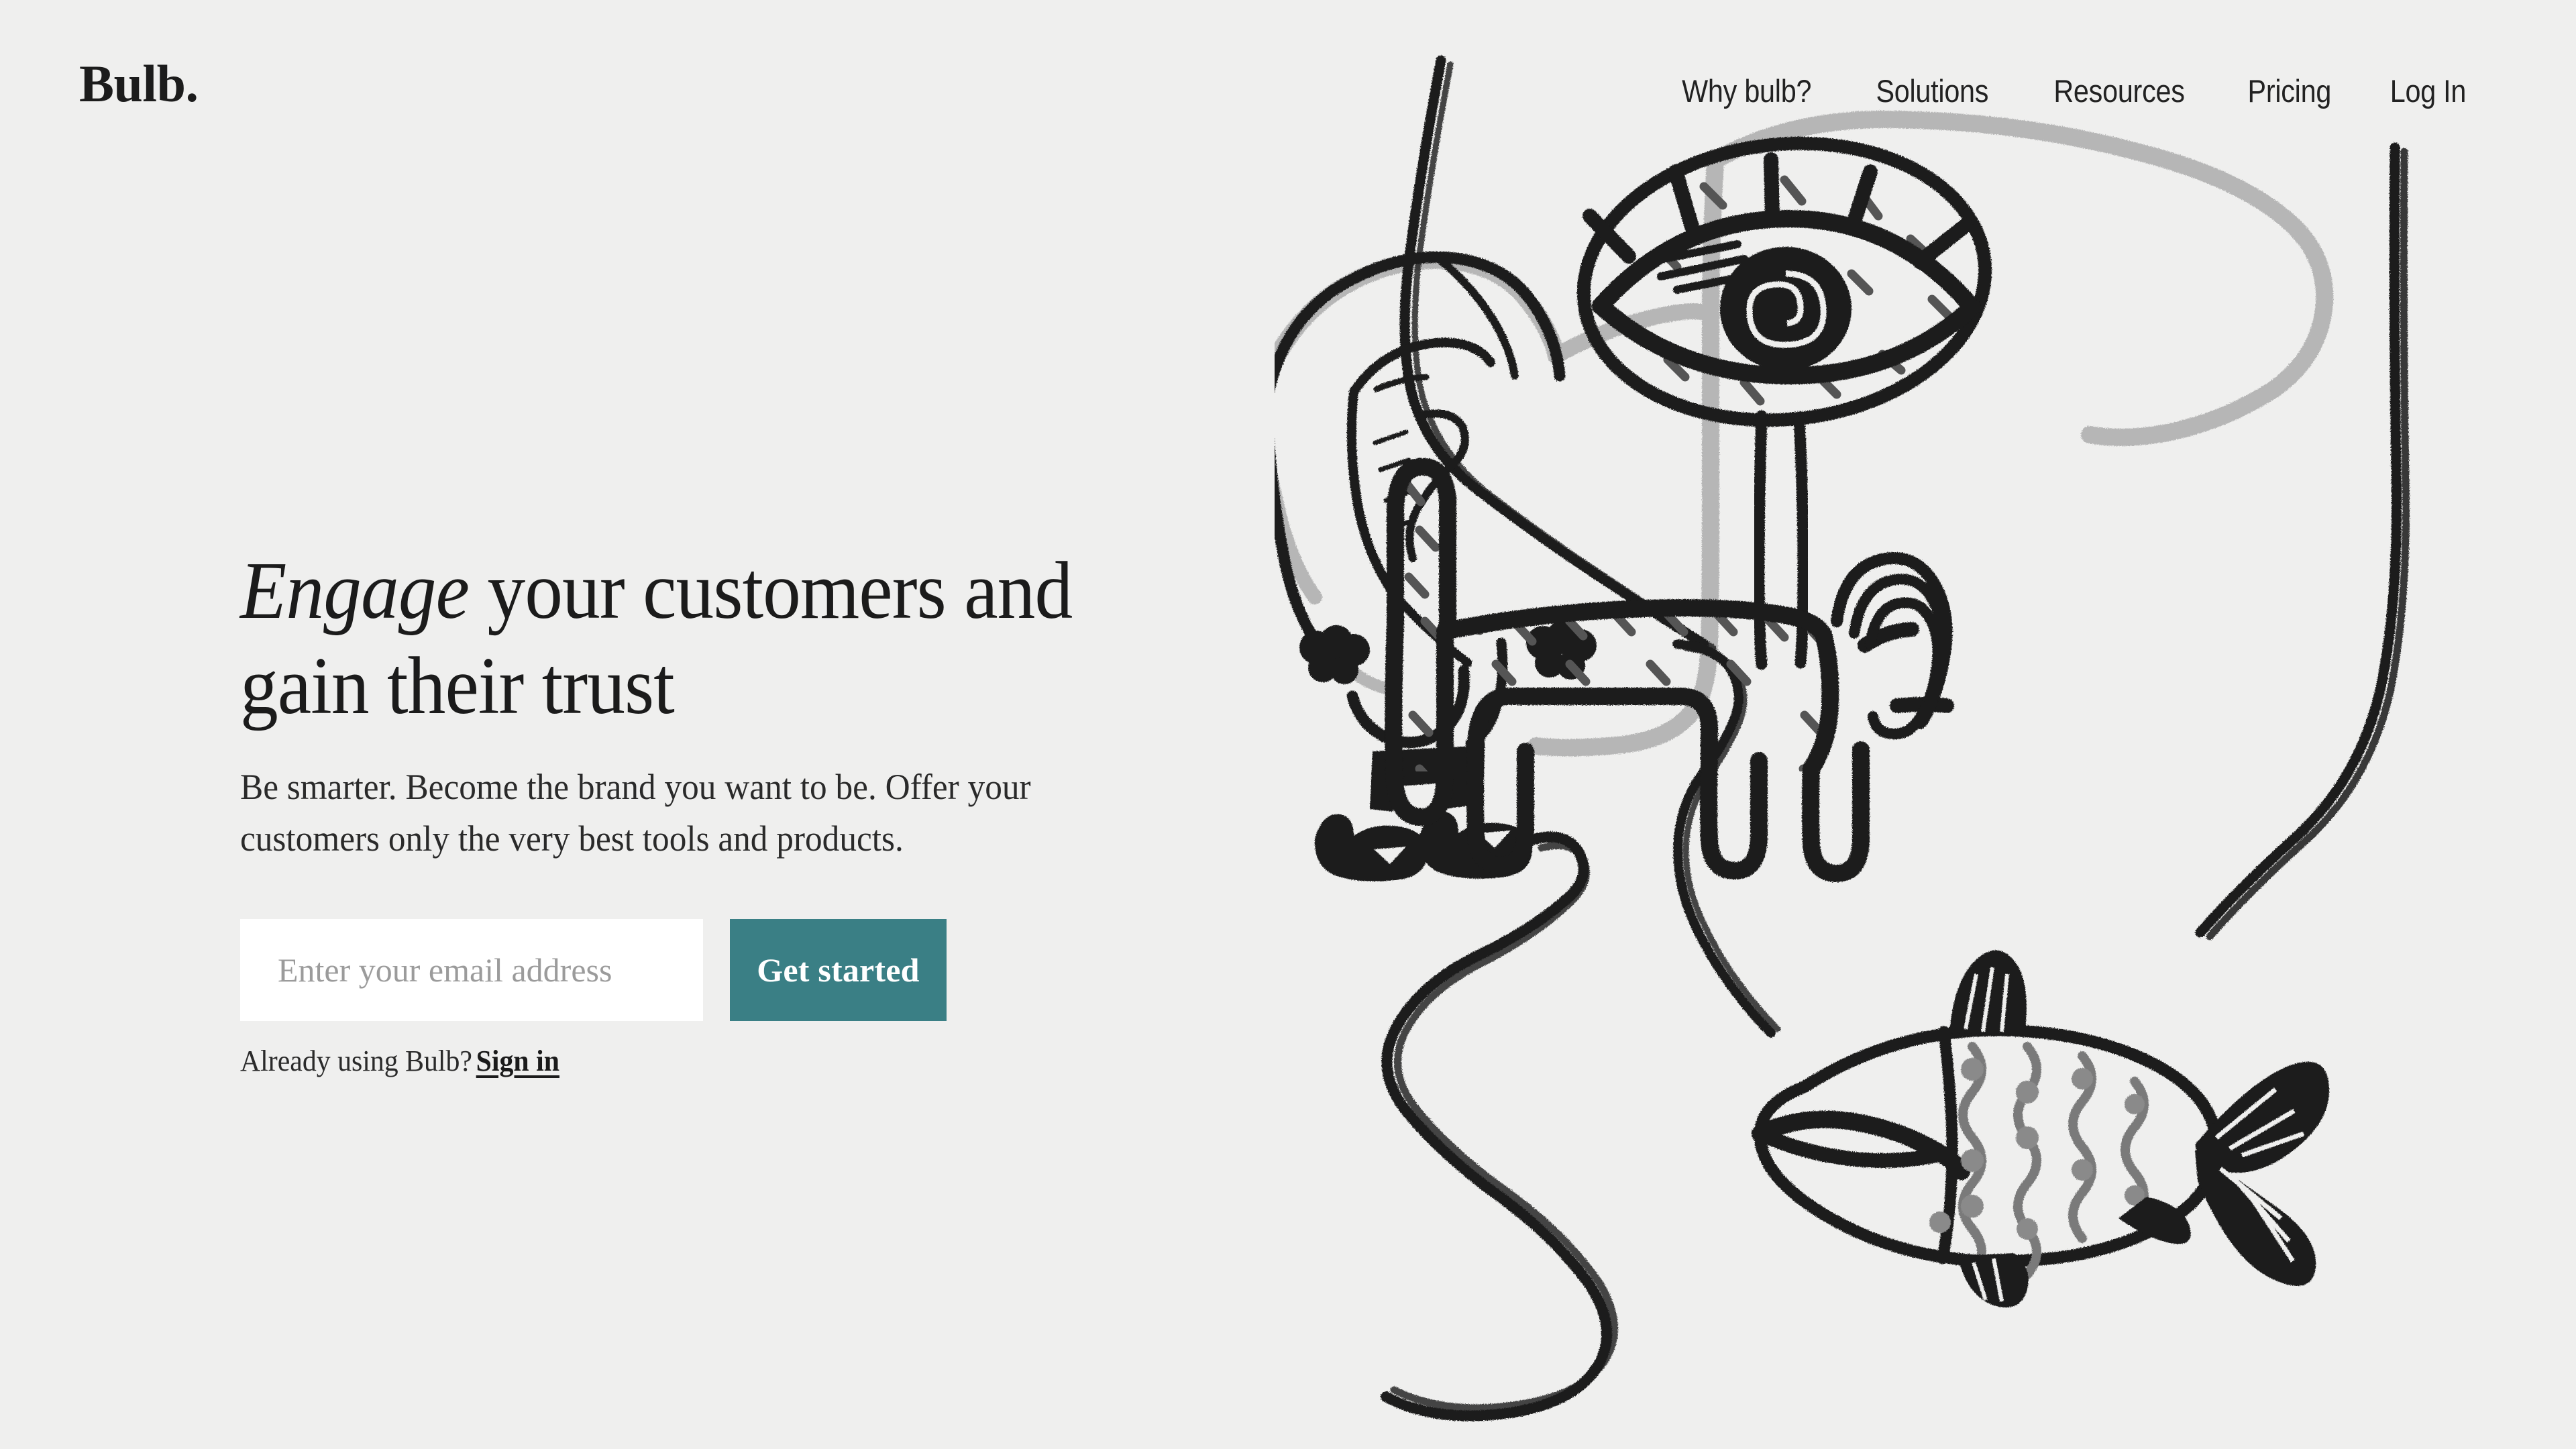  Describe the element at coordinates (838, 970) in the screenshot. I see `get-started-button: Get started` at that location.